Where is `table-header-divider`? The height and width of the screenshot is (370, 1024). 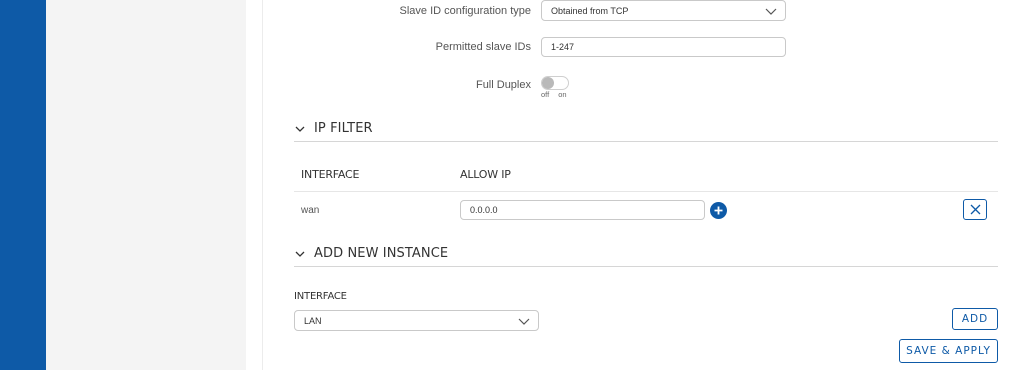
table-header-divider is located at coordinates (646, 191).